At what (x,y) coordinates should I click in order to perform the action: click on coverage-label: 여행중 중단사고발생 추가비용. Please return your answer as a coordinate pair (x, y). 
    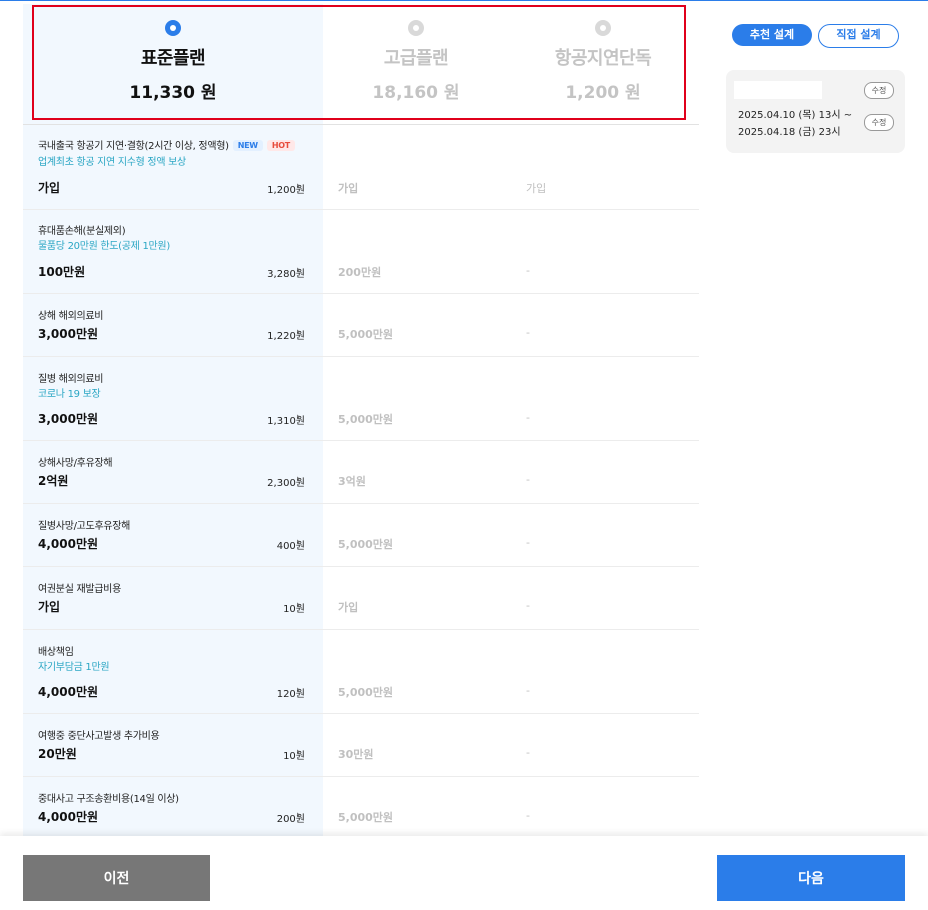
    Looking at the image, I should click on (99, 736).